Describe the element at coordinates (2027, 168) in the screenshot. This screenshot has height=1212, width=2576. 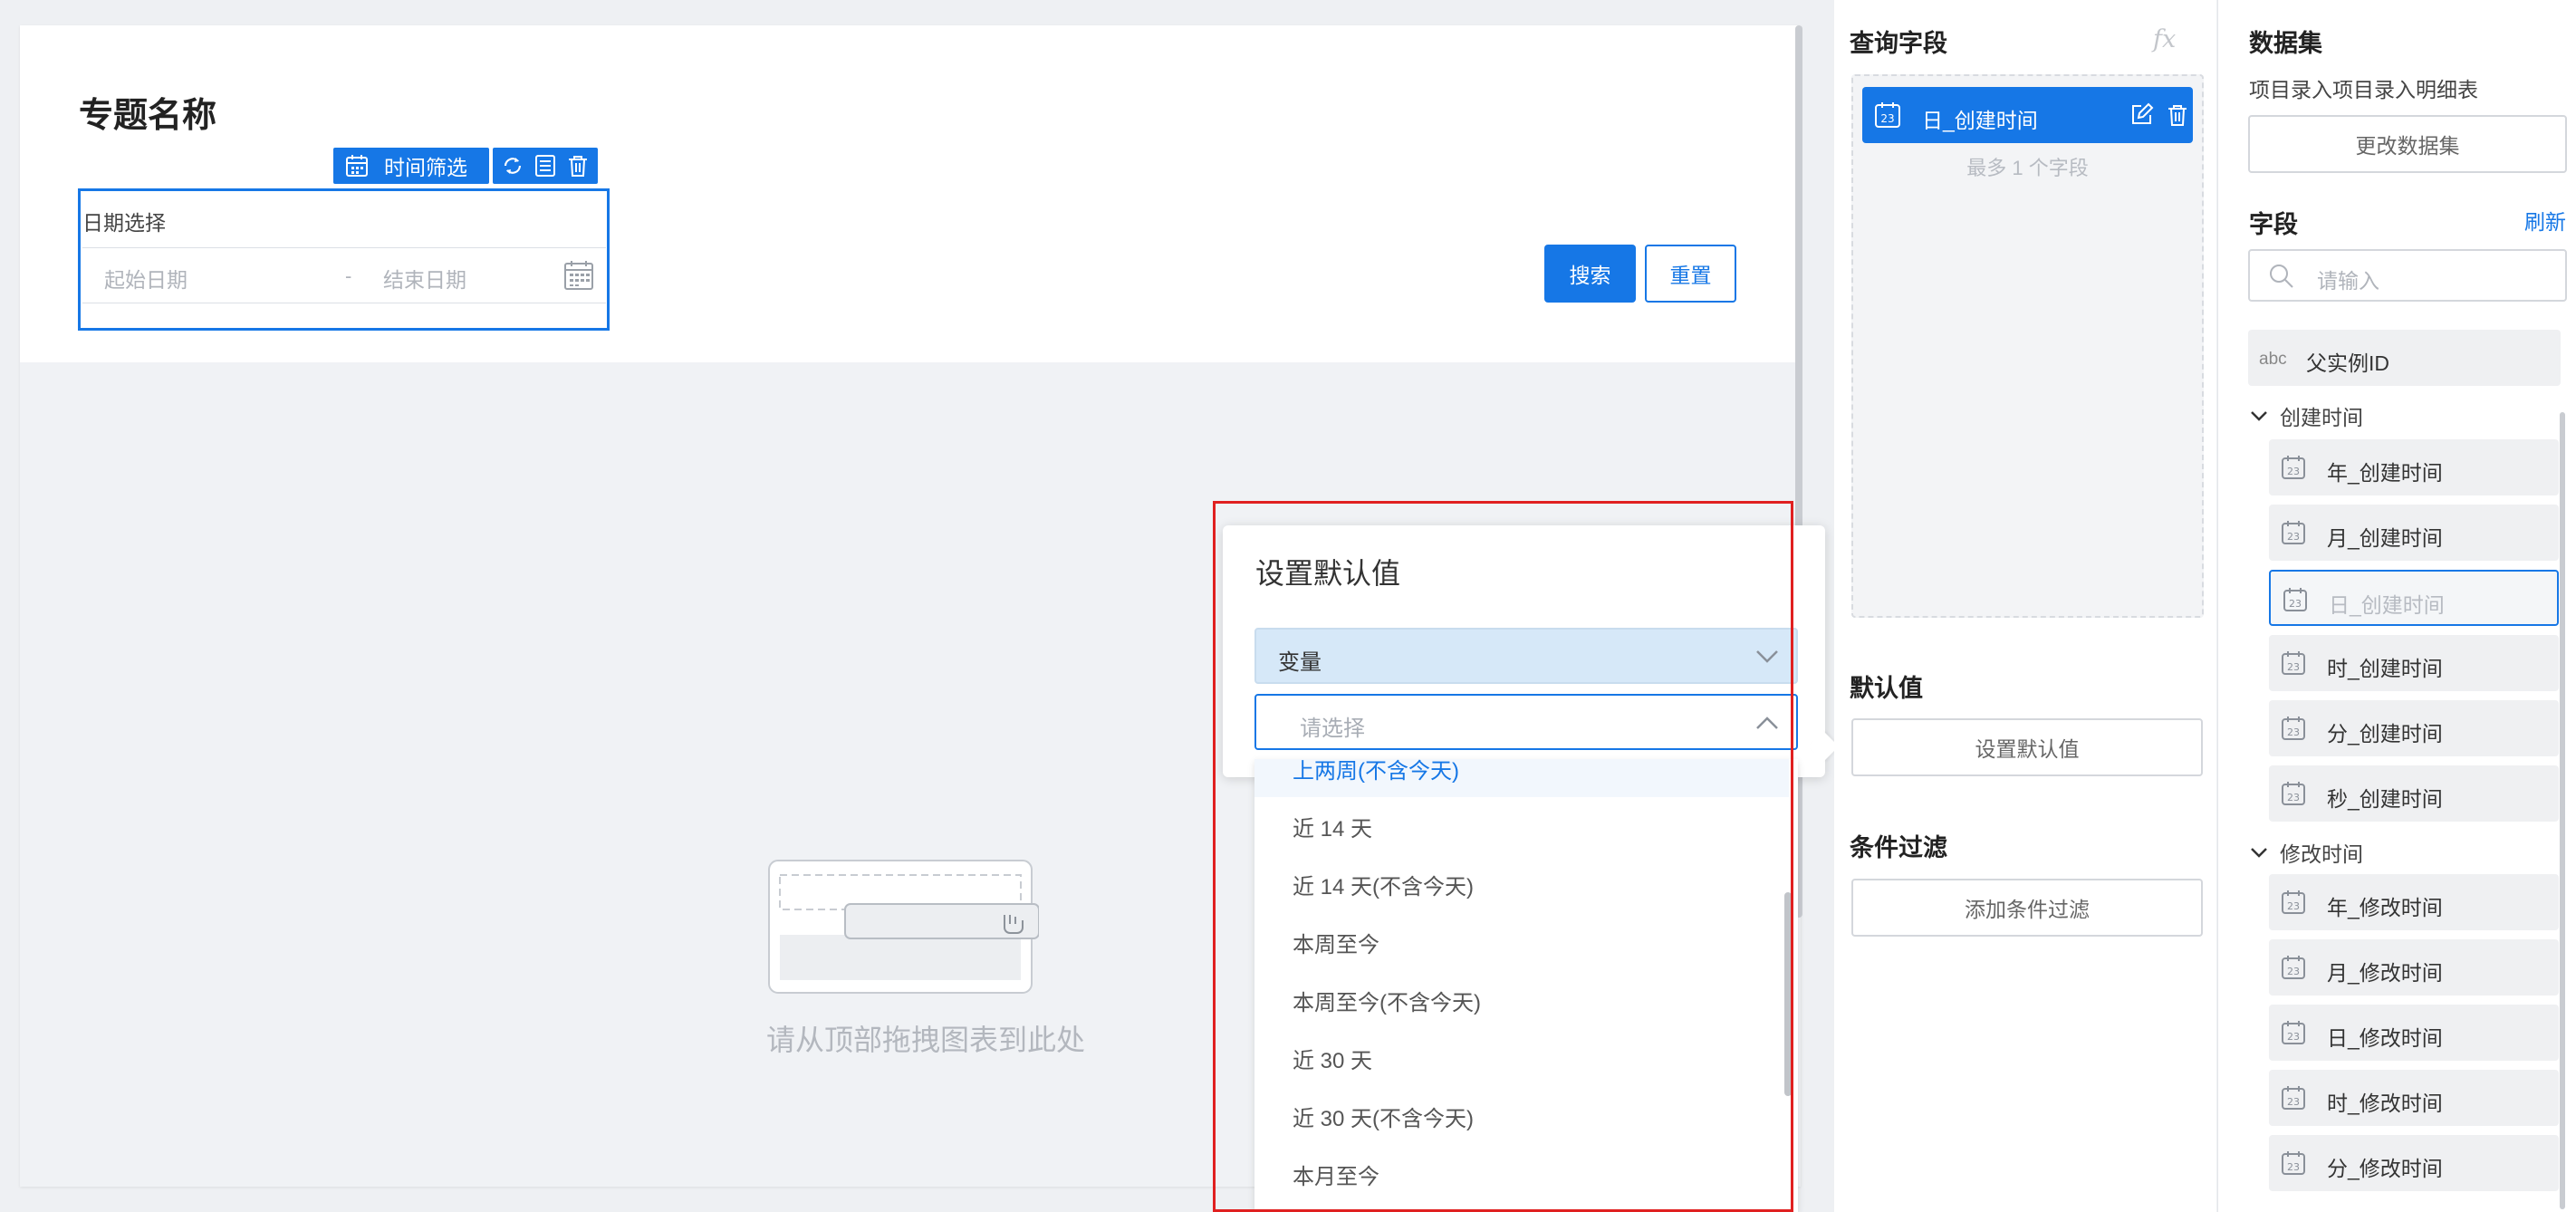
I see `max-fields-hint: 最多 1 个字段` at that location.